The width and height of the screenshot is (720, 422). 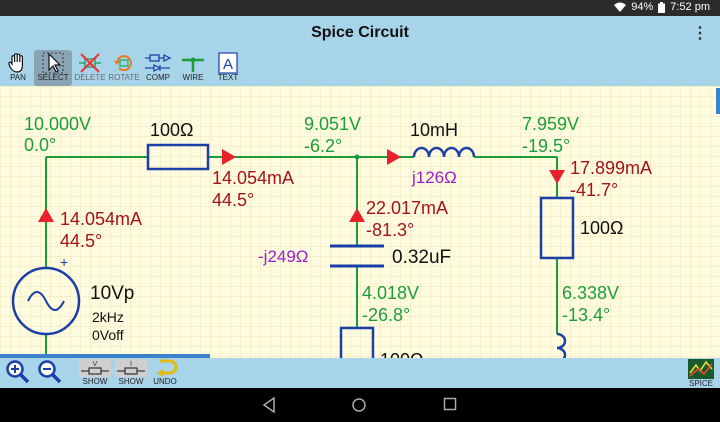 I want to click on status-indicators: 94% 7:52 pm, so click(x=662, y=7).